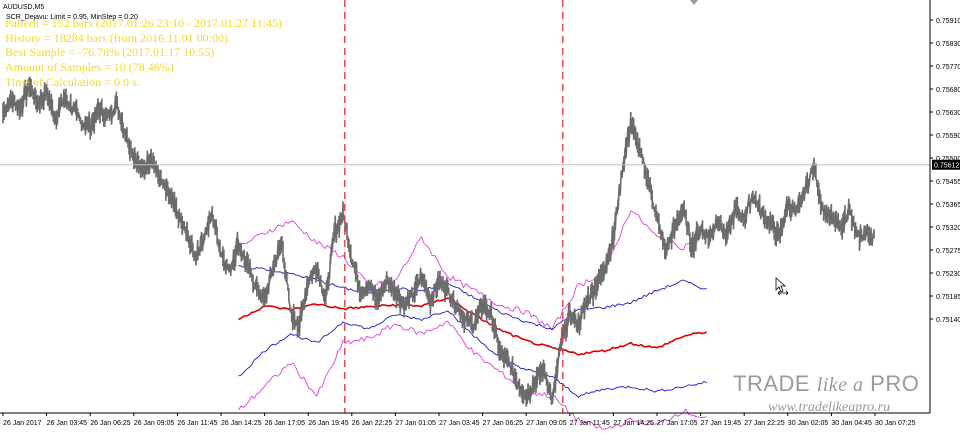 The height and width of the screenshot is (435, 960). What do you see at coordinates (503, 423) in the screenshot?
I see `x-tick-label: 27 Jan 06:25` at bounding box center [503, 423].